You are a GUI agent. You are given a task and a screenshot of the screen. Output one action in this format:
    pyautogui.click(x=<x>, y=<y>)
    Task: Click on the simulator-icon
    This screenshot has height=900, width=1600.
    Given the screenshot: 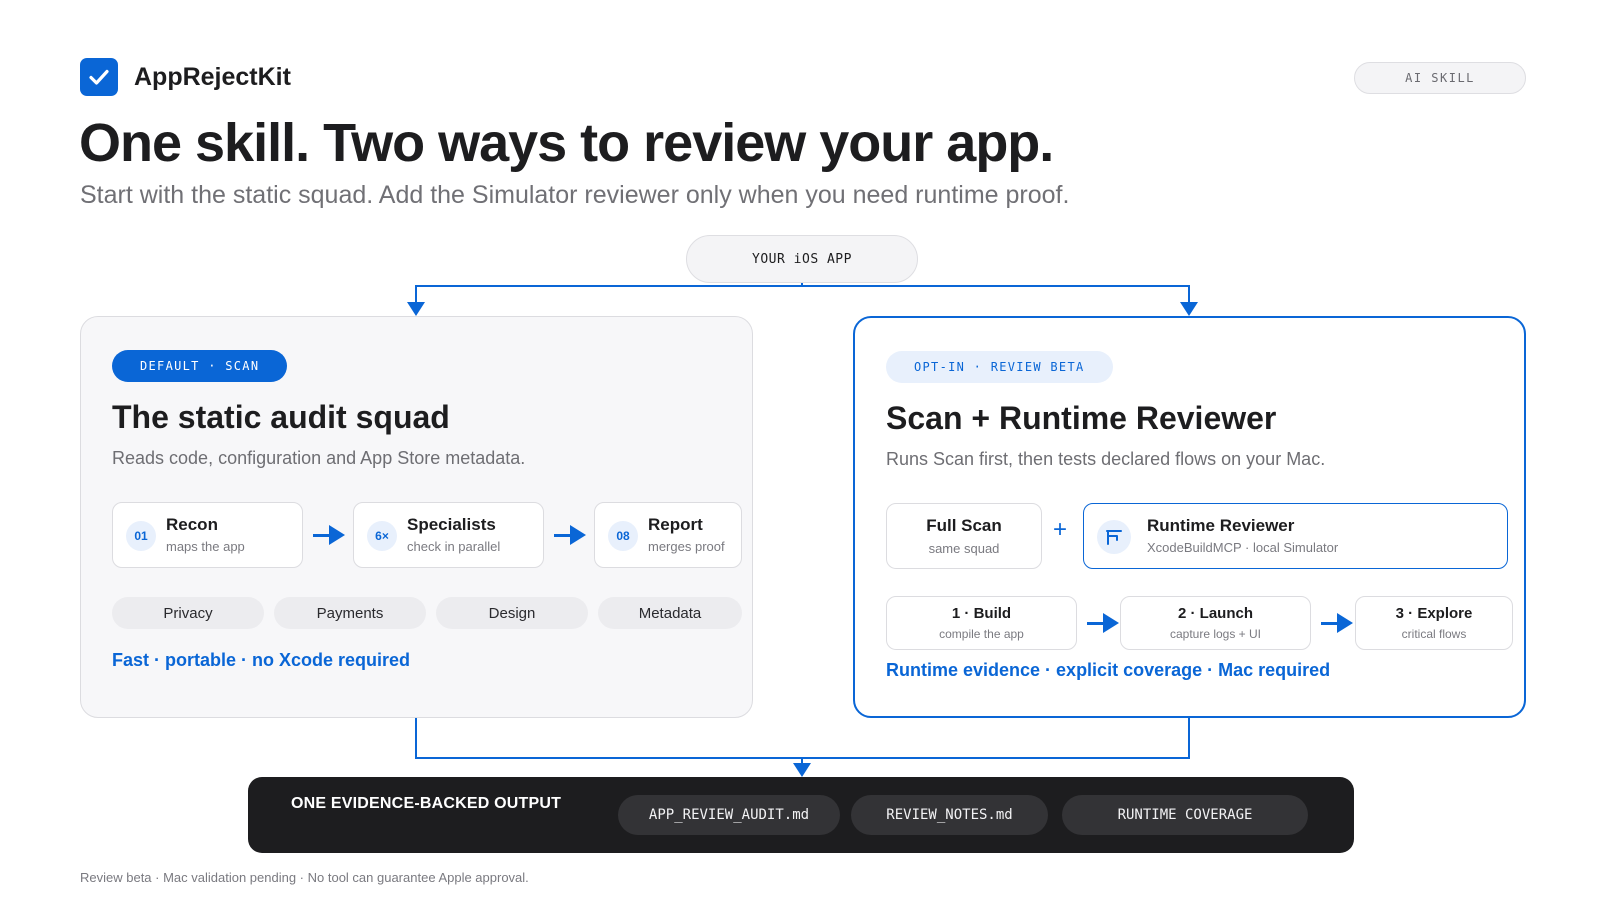 What is the action you would take?
    pyautogui.click(x=1114, y=537)
    